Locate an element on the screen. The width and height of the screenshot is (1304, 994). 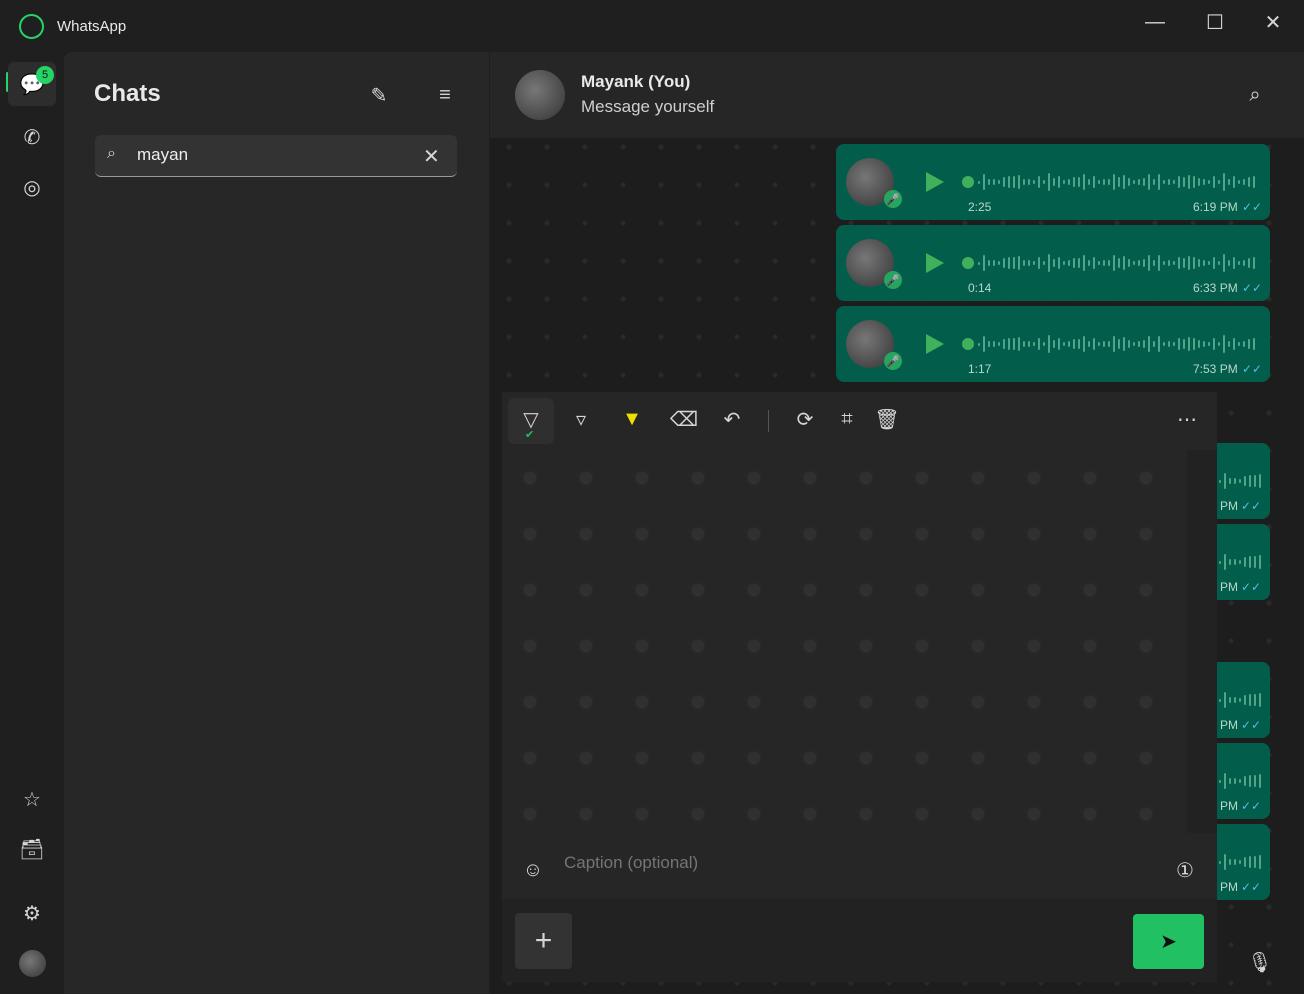
message-time-partial: PM is located at coordinates (1229, 887).